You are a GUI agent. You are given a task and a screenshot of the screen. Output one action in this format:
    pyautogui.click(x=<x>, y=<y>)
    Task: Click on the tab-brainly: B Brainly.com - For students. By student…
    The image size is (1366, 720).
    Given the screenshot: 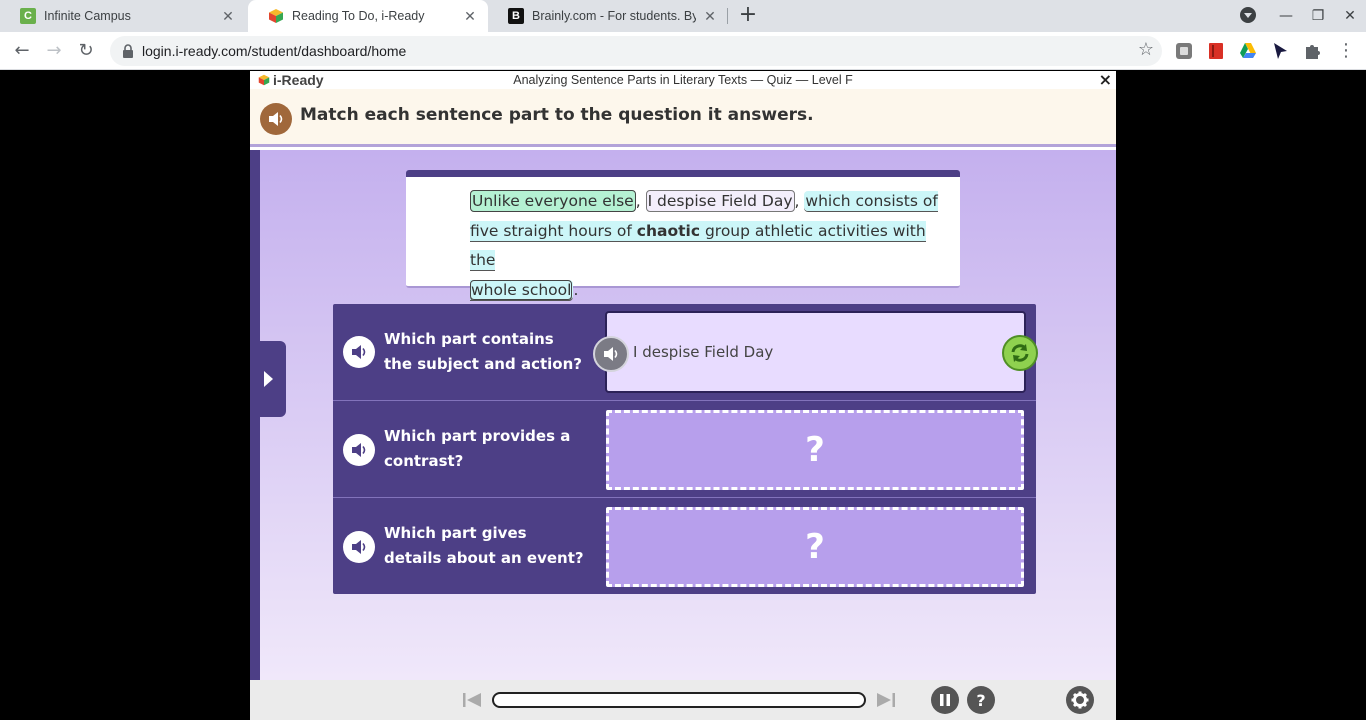 What is the action you would take?
    pyautogui.click(x=608, y=16)
    